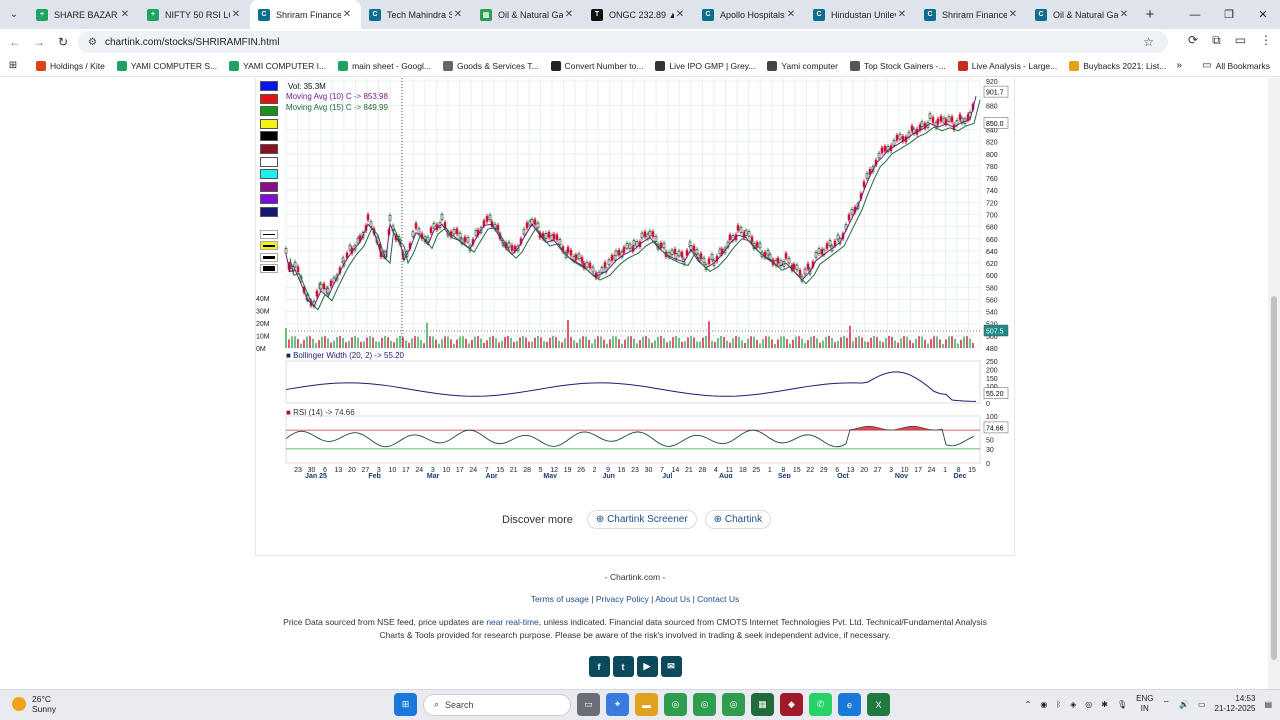 The width and height of the screenshot is (1280, 720). Describe the element at coordinates (1202, 704) in the screenshot. I see `battery-icon: ▭` at that location.